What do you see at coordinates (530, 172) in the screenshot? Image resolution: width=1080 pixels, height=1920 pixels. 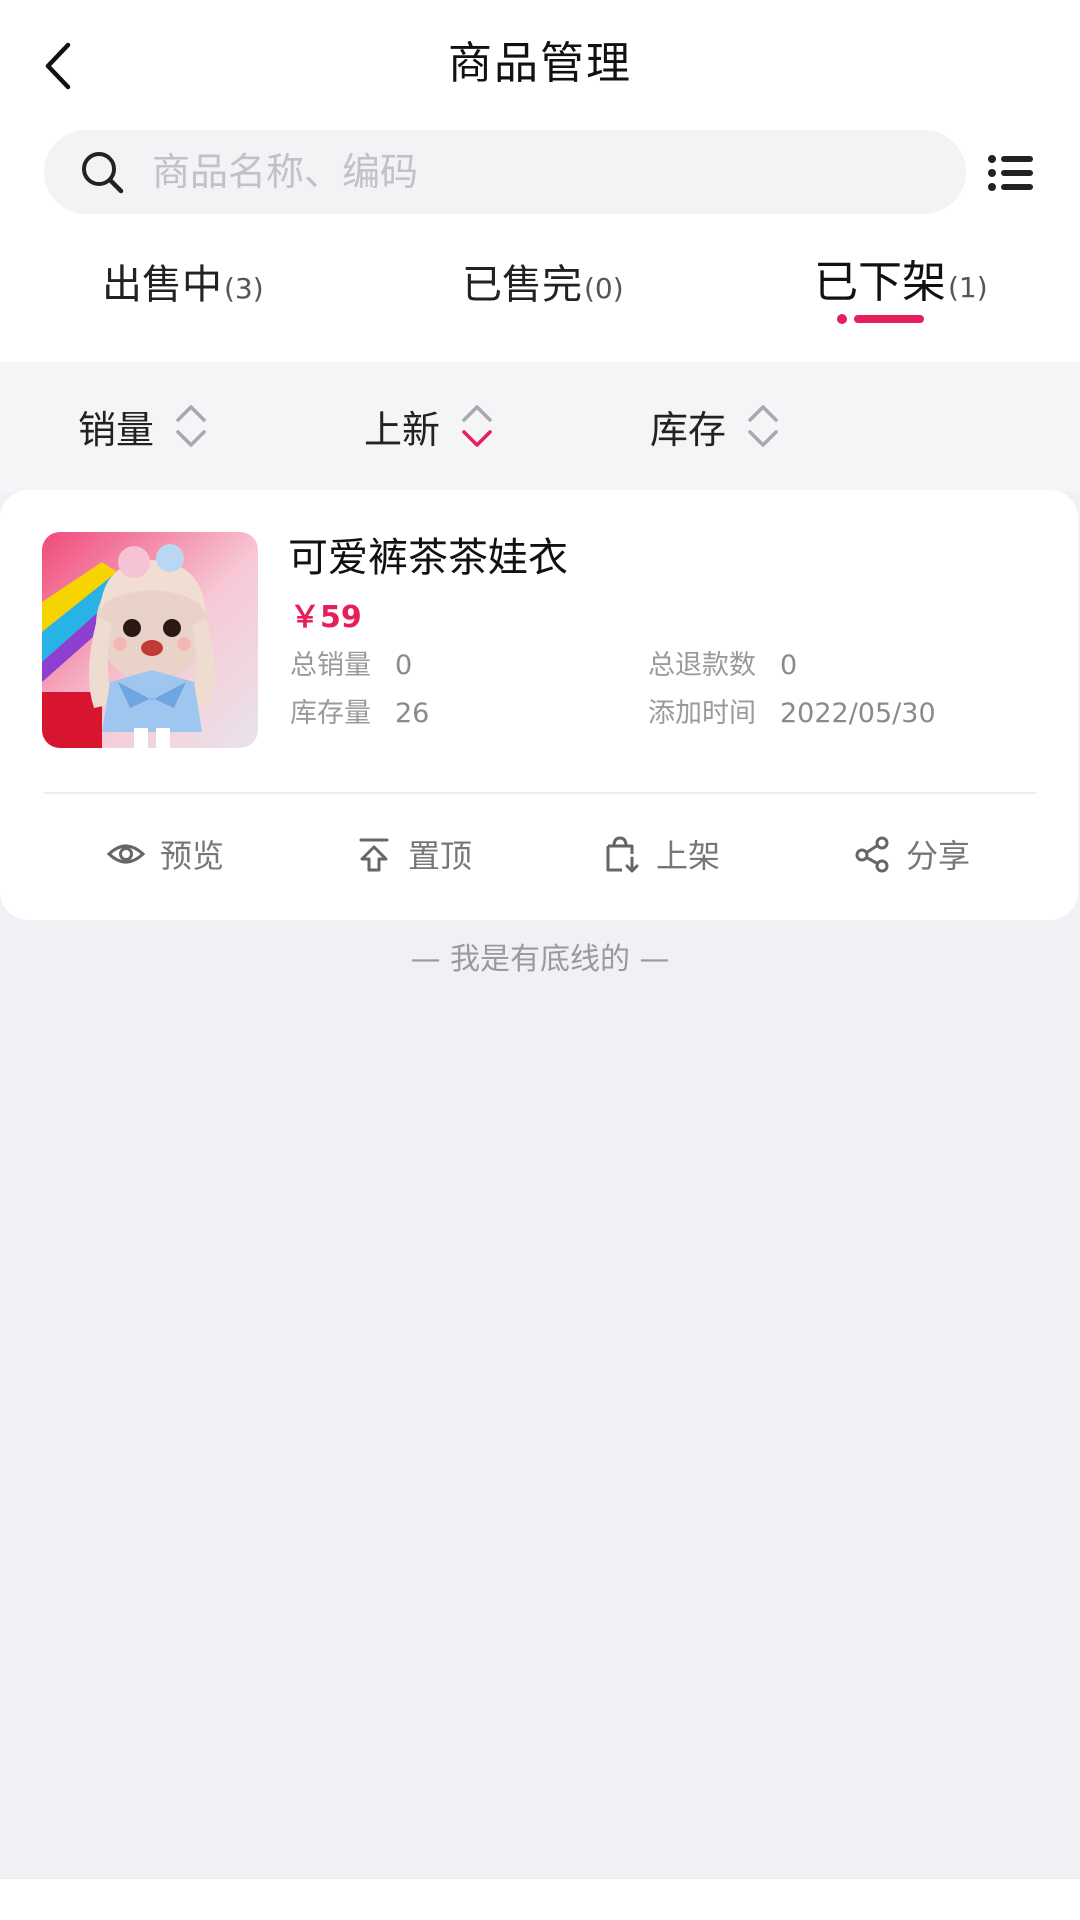 I see `search-input` at bounding box center [530, 172].